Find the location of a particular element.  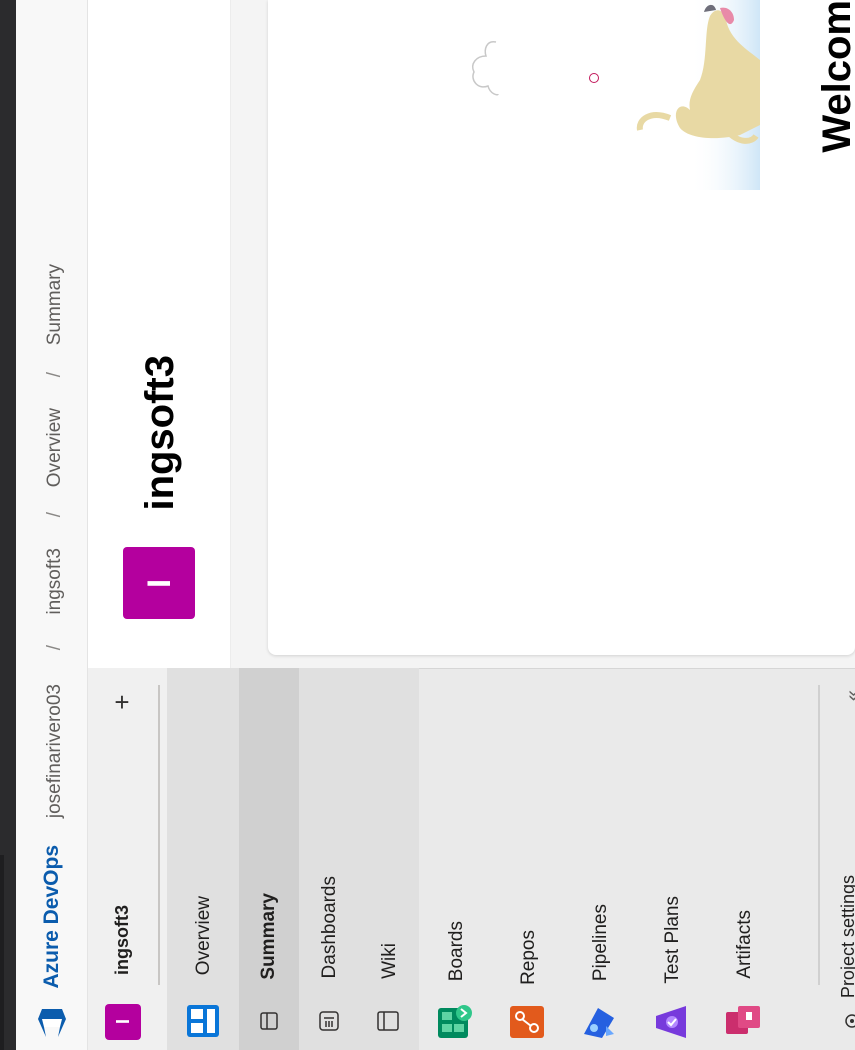

plus-icon: + is located at coordinates (122, 702).